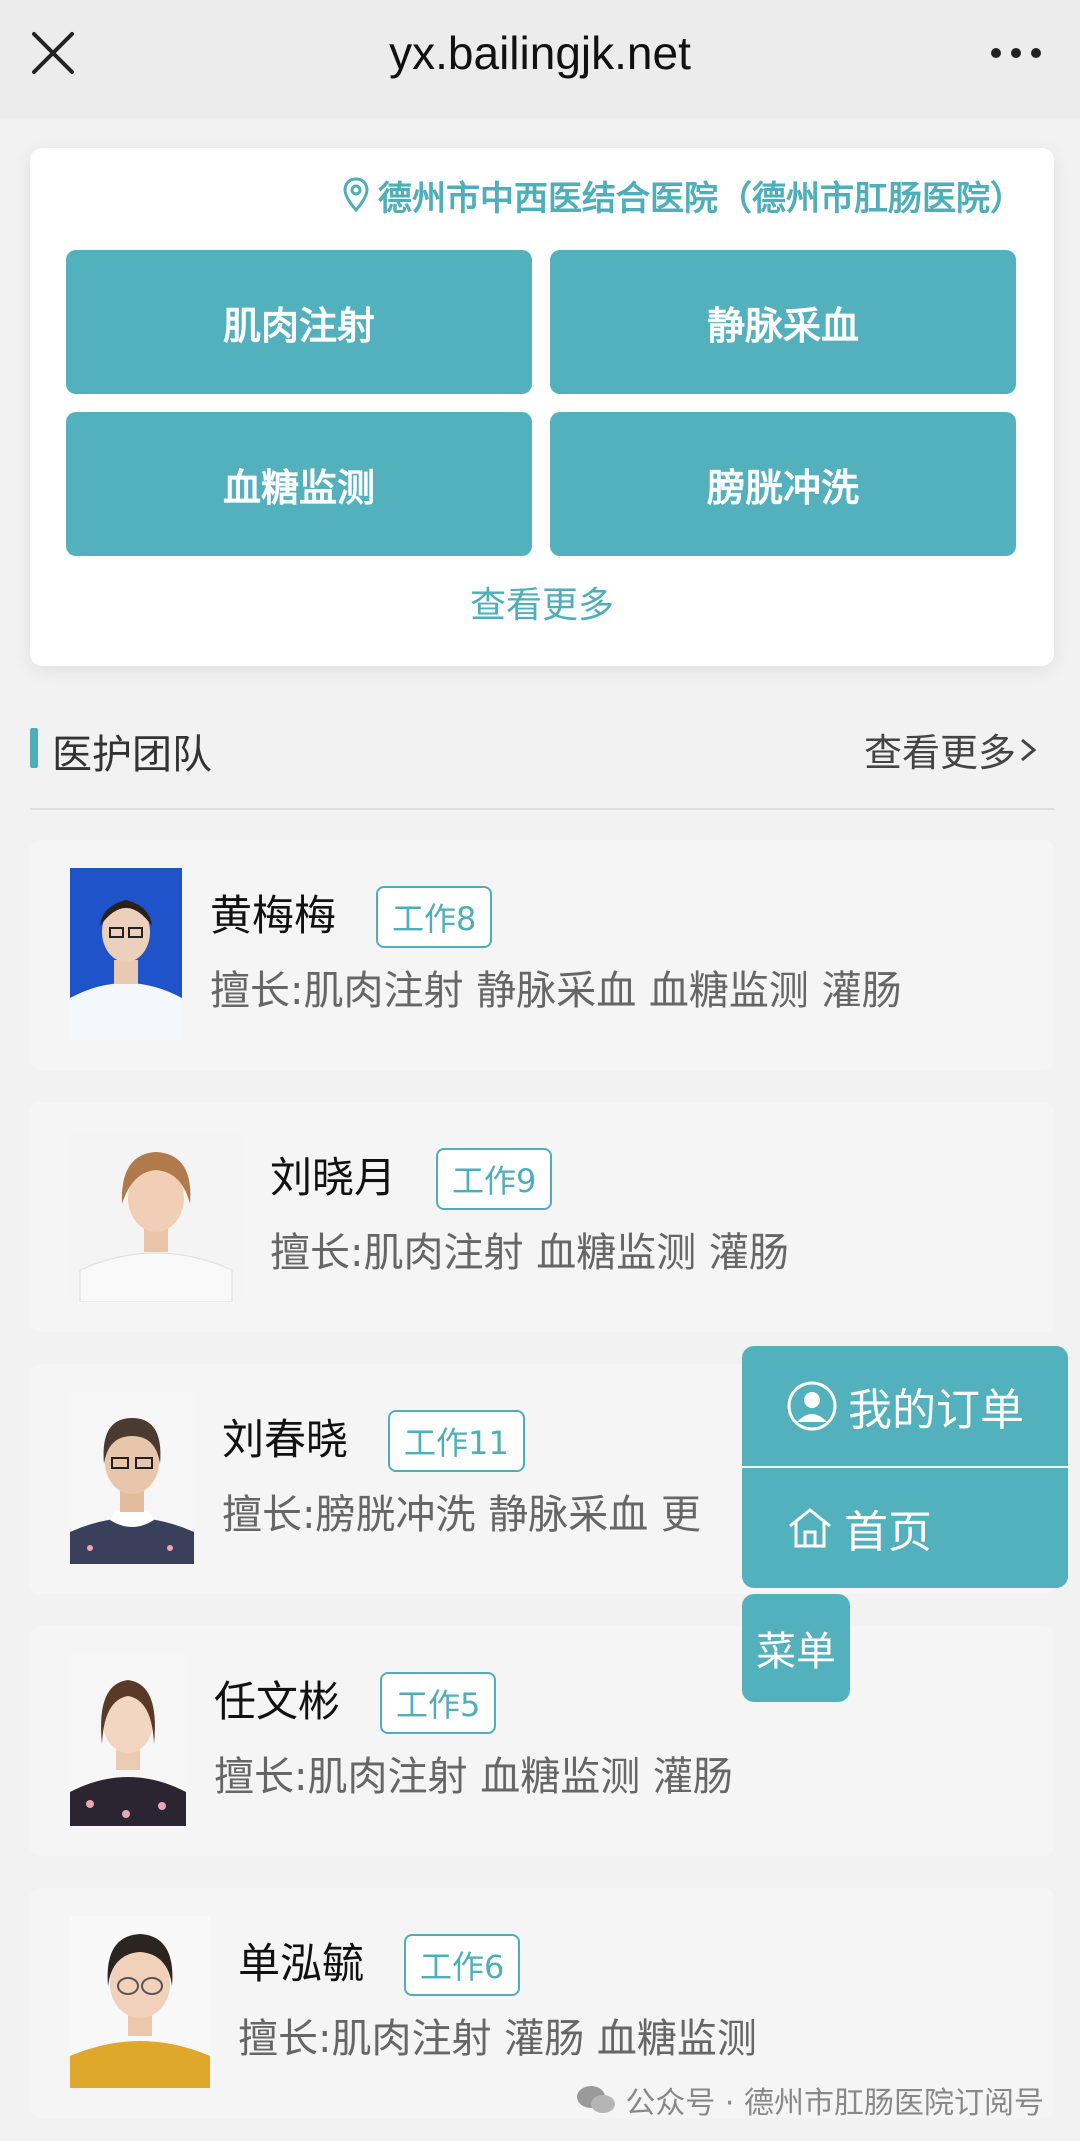 This screenshot has width=1080, height=2141. Describe the element at coordinates (494, 1179) in the screenshot. I see `experience-badge: 工作9` at that location.